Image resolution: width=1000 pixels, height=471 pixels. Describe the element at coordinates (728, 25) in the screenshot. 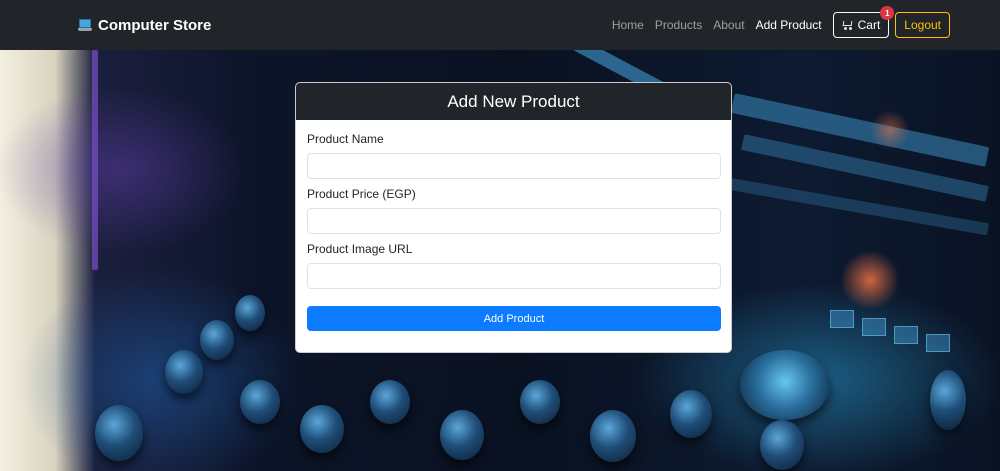

I see `nav-link-about: About` at that location.